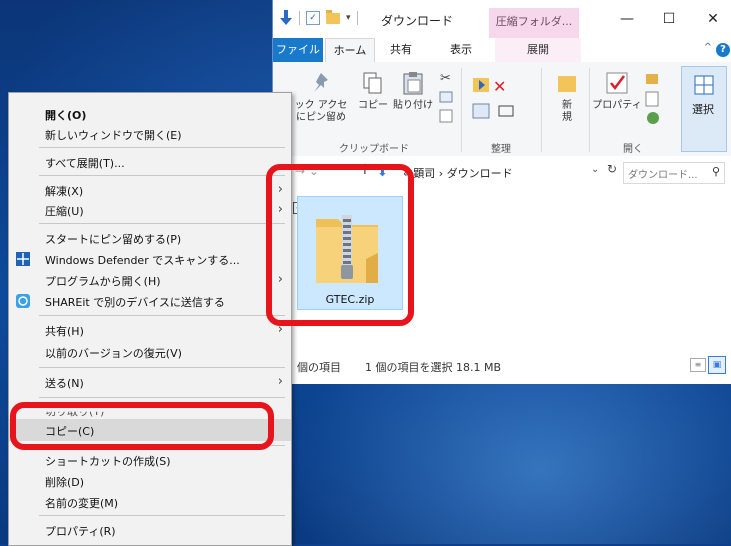 The width and height of the screenshot is (731, 546). I want to click on menu-item-delete: 削除(D), so click(150, 481).